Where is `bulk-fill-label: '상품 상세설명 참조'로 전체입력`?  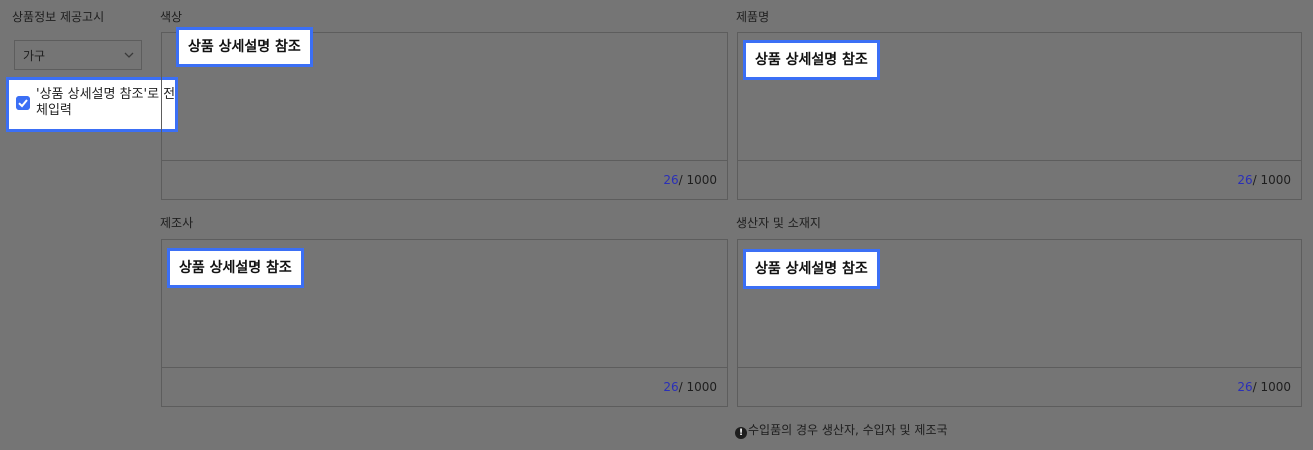 bulk-fill-label: '상품 상세설명 참조'로 전체입력 is located at coordinates (106, 102).